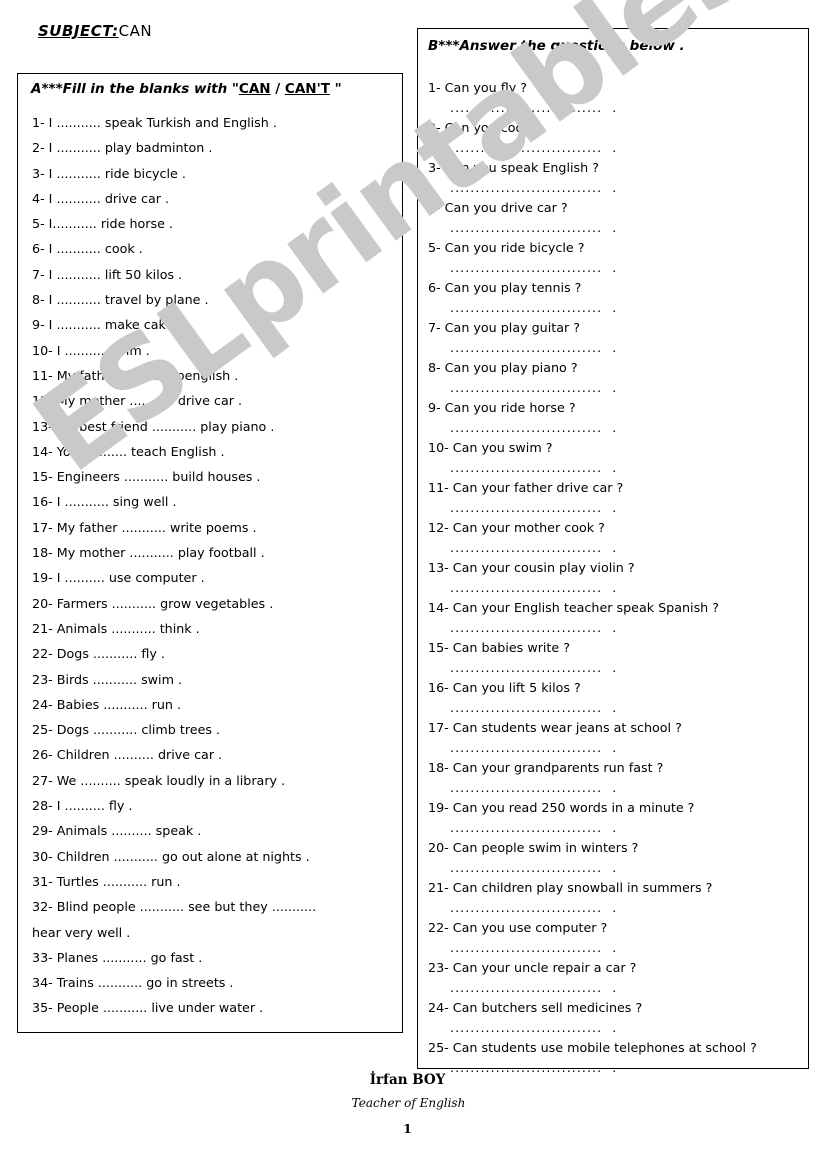 The height and width of the screenshot is (1169, 821). I want to click on exercise-a-heading-suffix: ", so click(335, 89).